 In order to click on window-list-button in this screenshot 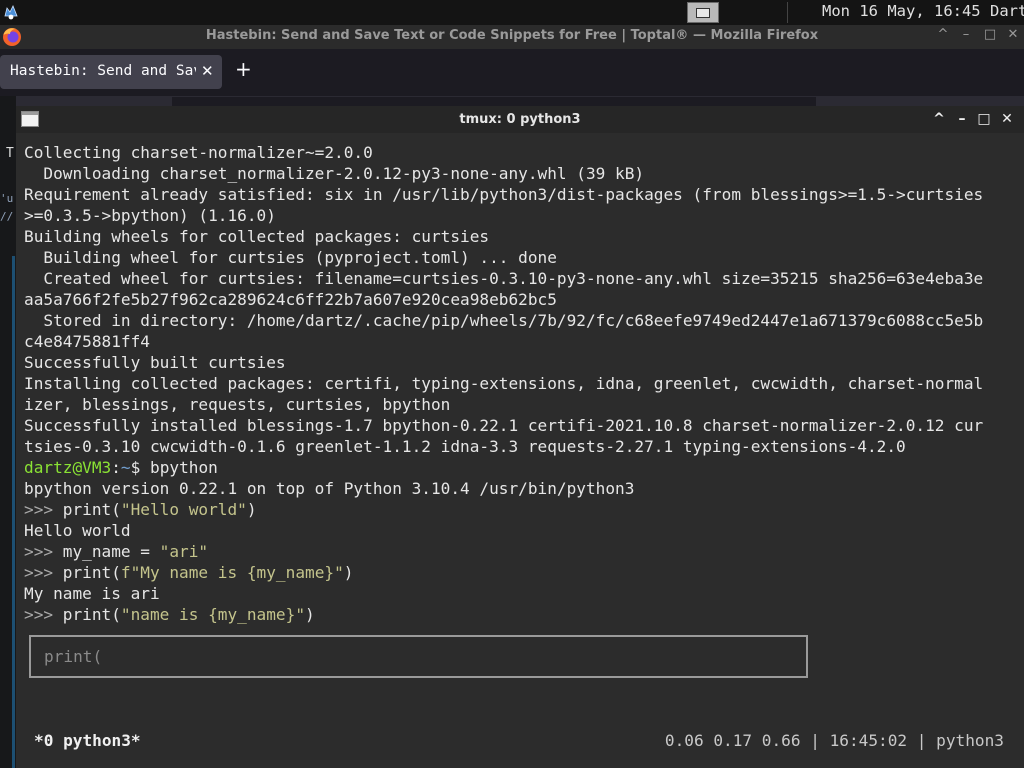, I will do `click(703, 12)`.